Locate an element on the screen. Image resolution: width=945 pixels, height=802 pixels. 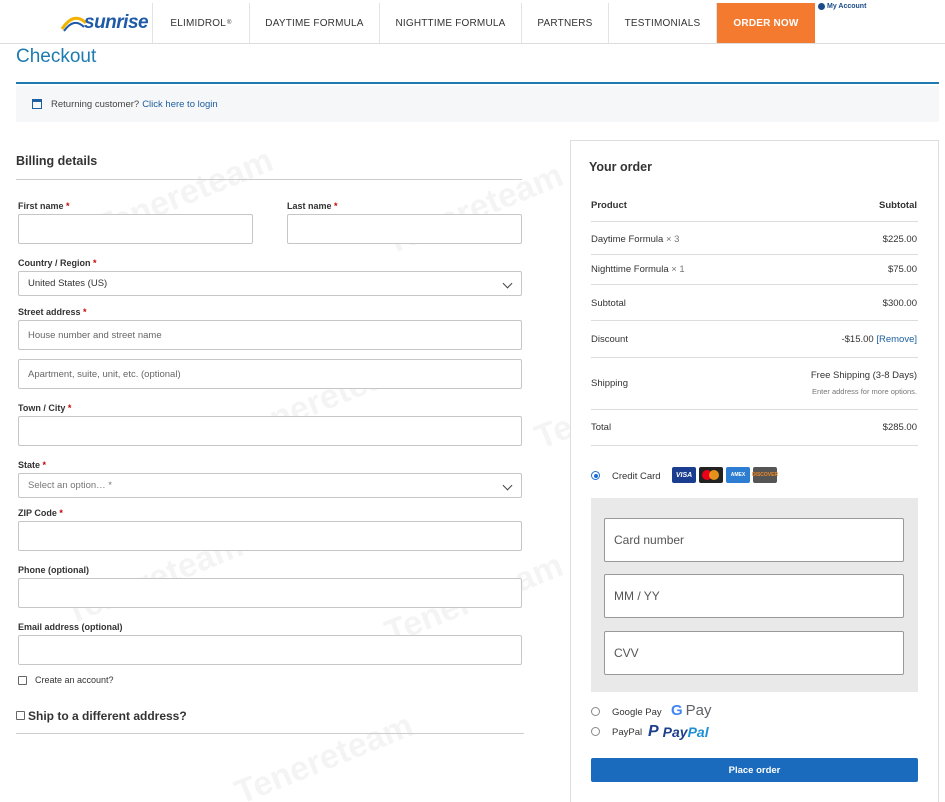
paypal-radio is located at coordinates (595, 731).